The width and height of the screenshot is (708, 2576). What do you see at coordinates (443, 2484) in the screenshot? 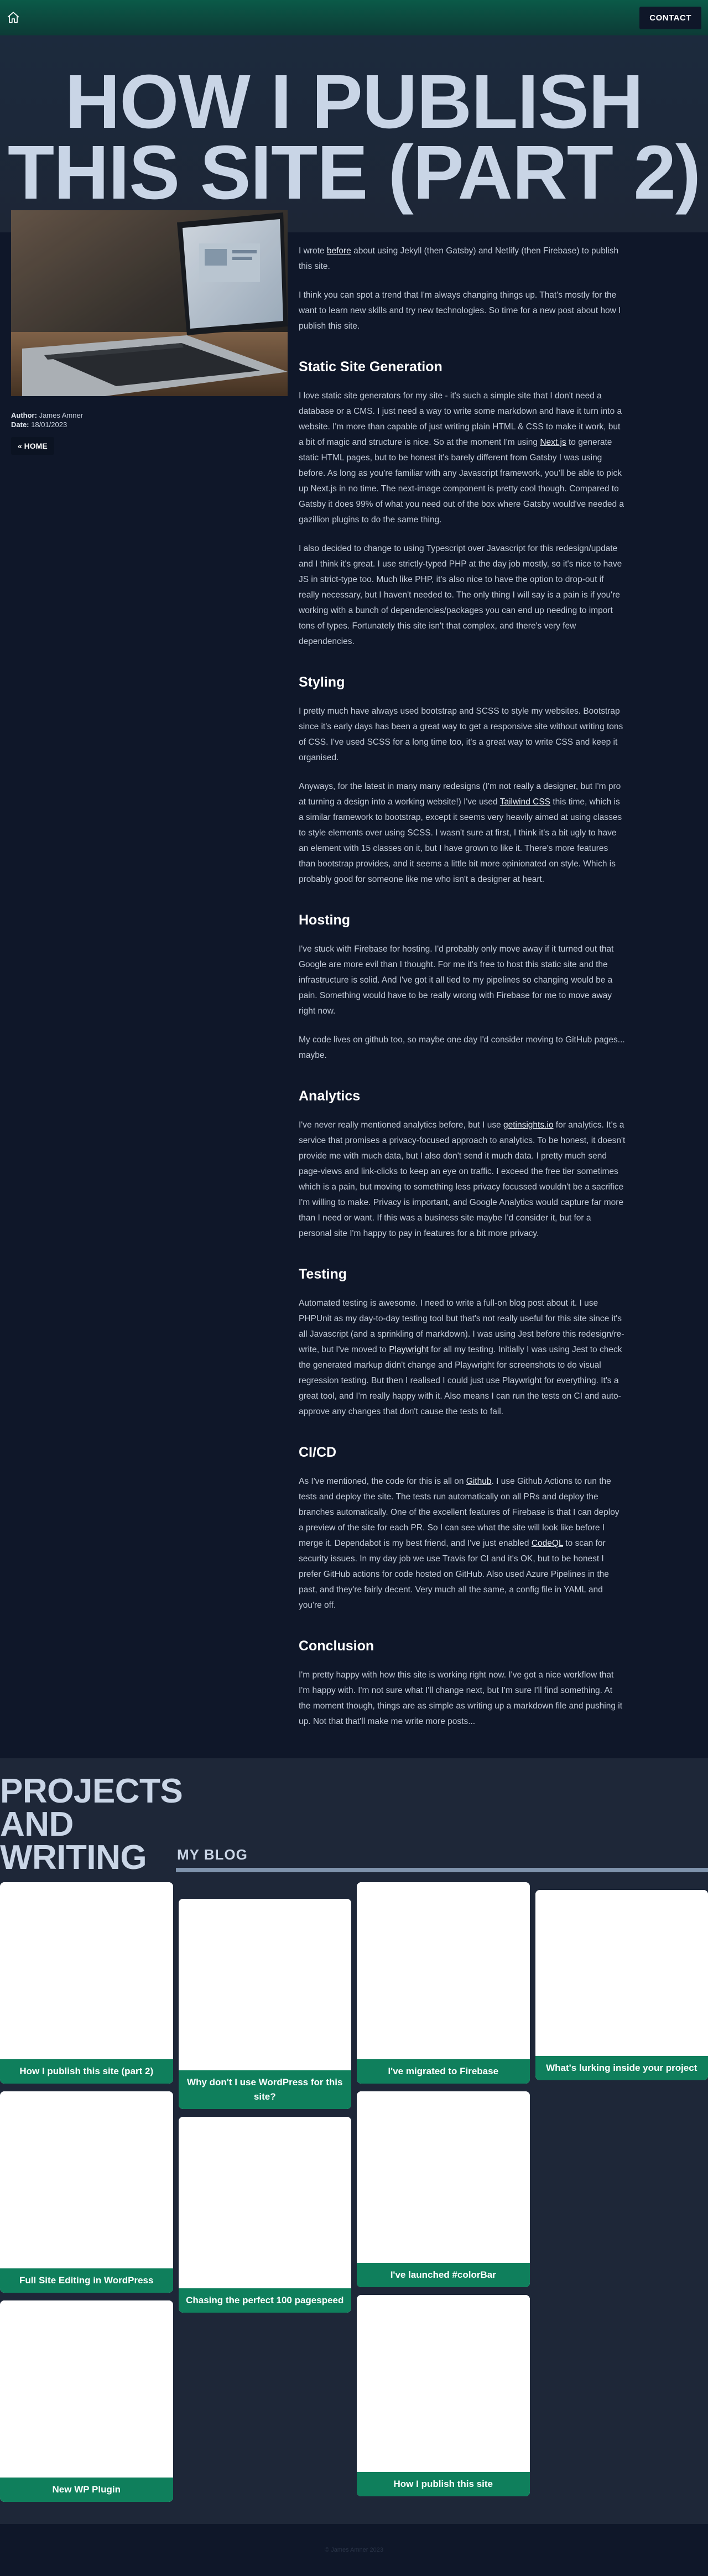
I see `blog-card-title: How I publish this site` at bounding box center [443, 2484].